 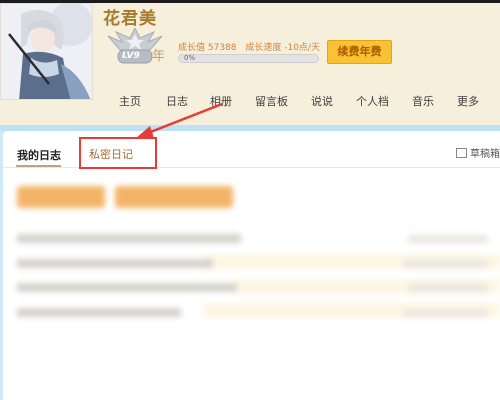 I want to click on growth-progress-bar: 0%, so click(x=248, y=58).